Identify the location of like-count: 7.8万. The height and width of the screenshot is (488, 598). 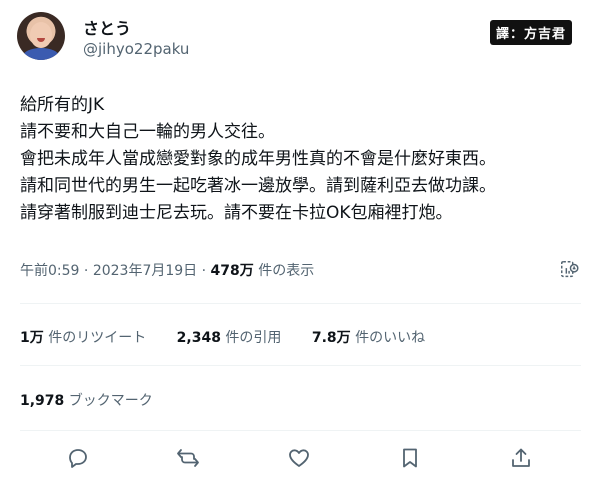
(331, 338).